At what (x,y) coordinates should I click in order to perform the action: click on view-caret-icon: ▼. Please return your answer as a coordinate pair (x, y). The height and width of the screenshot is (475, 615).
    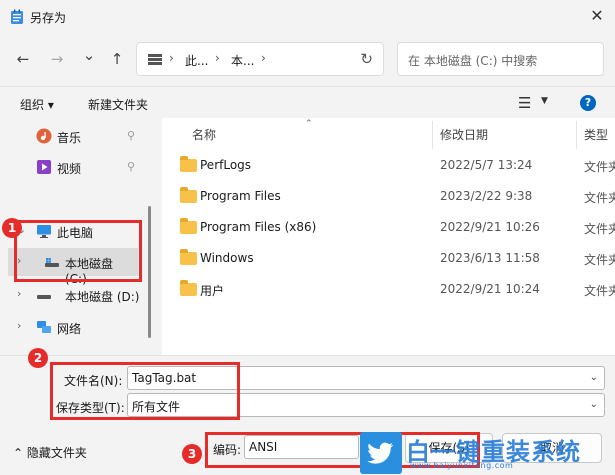
    Looking at the image, I should click on (544, 101).